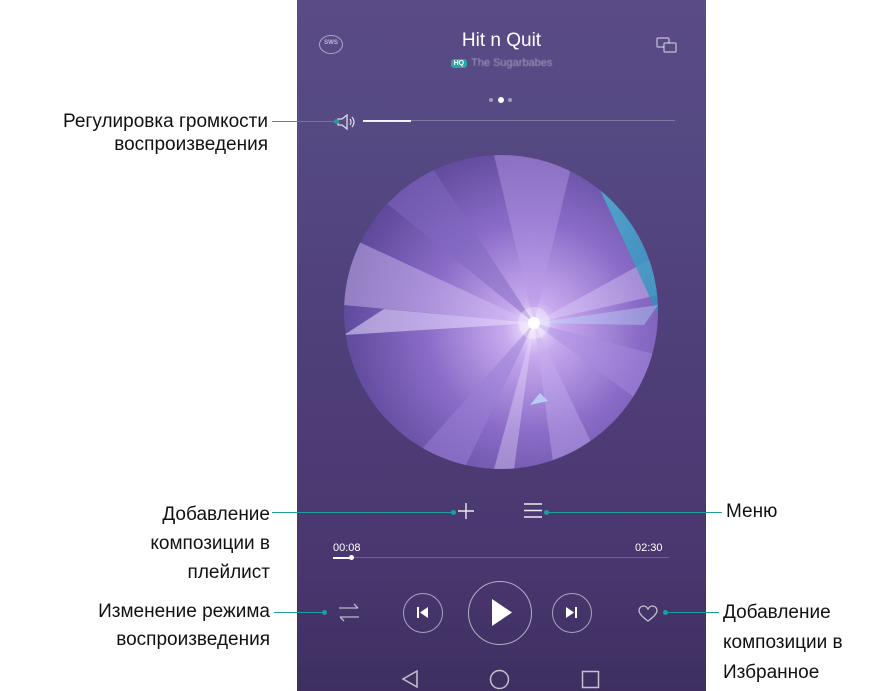 The image size is (880, 691). Describe the element at coordinates (210, 543) in the screenshot. I see `callout-add-playlist-text: Добавление композиции в плейлист` at that location.